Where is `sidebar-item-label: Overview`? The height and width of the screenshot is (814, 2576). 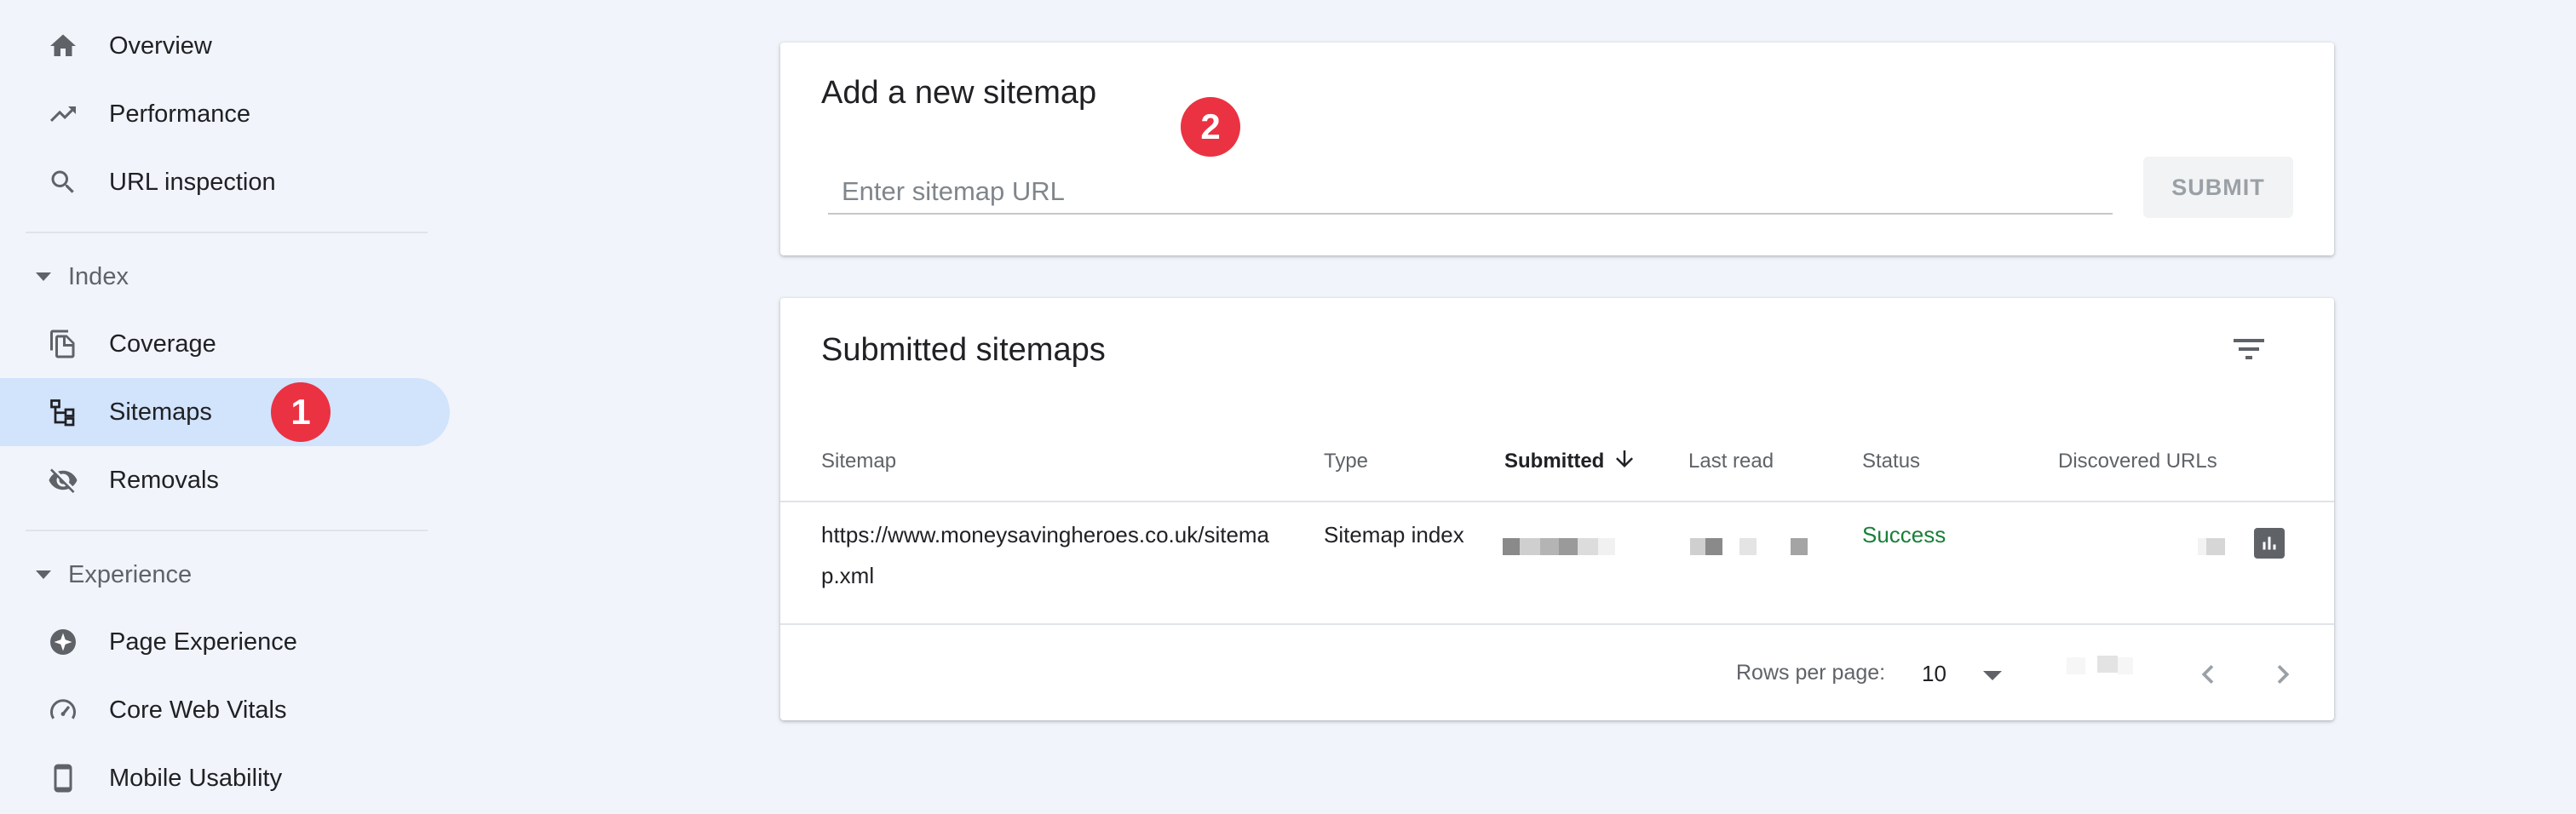
sidebar-item-label: Overview is located at coordinates (160, 46).